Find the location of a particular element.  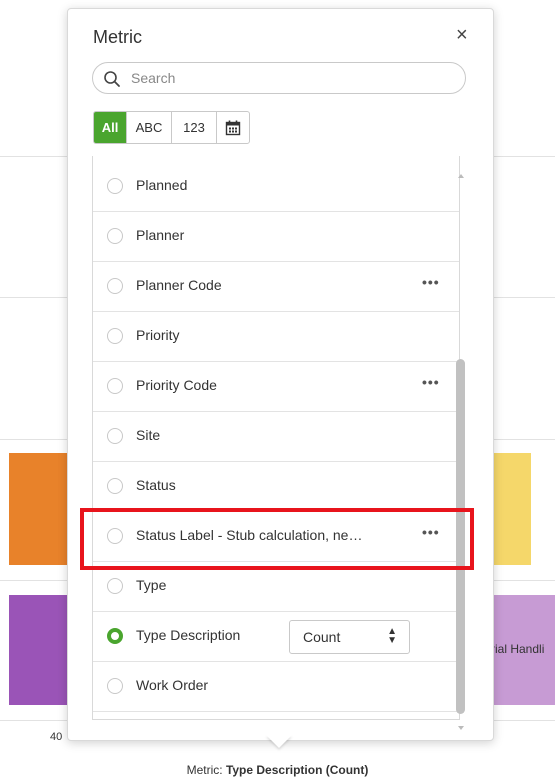

list-item: Status is located at coordinates (276, 487).